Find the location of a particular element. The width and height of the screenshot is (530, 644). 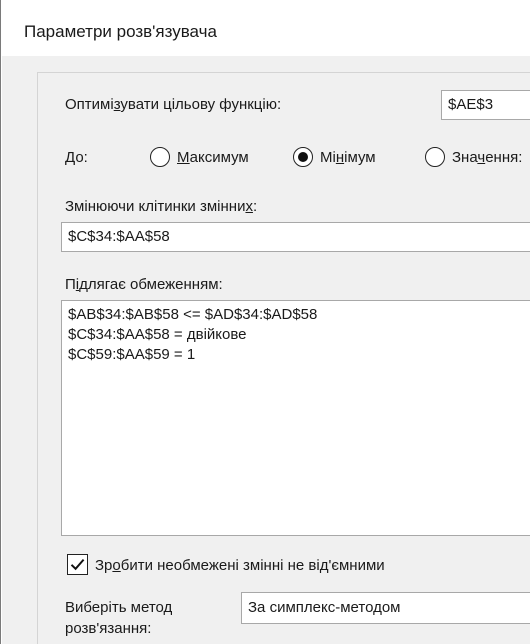

radio-max: Максимум is located at coordinates (199, 157).